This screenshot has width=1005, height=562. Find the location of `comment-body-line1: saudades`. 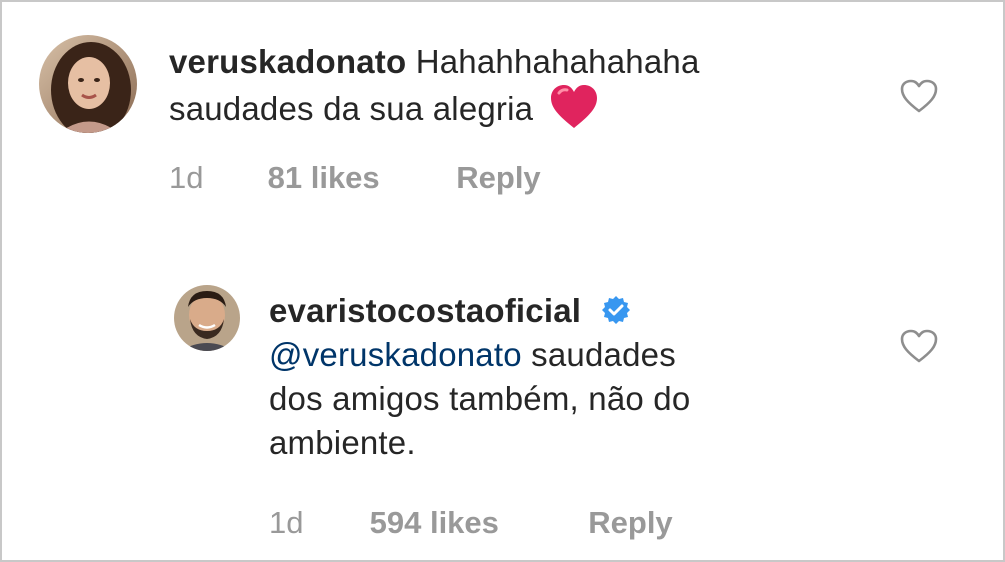

comment-body-line1: saudades is located at coordinates (603, 354).